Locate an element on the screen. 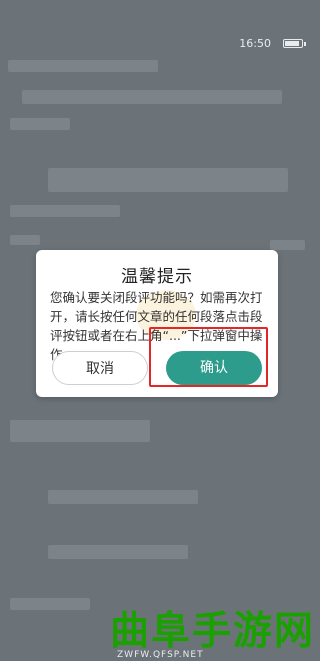 The height and width of the screenshot is (661, 320). status-time: 16:50 is located at coordinates (255, 43).